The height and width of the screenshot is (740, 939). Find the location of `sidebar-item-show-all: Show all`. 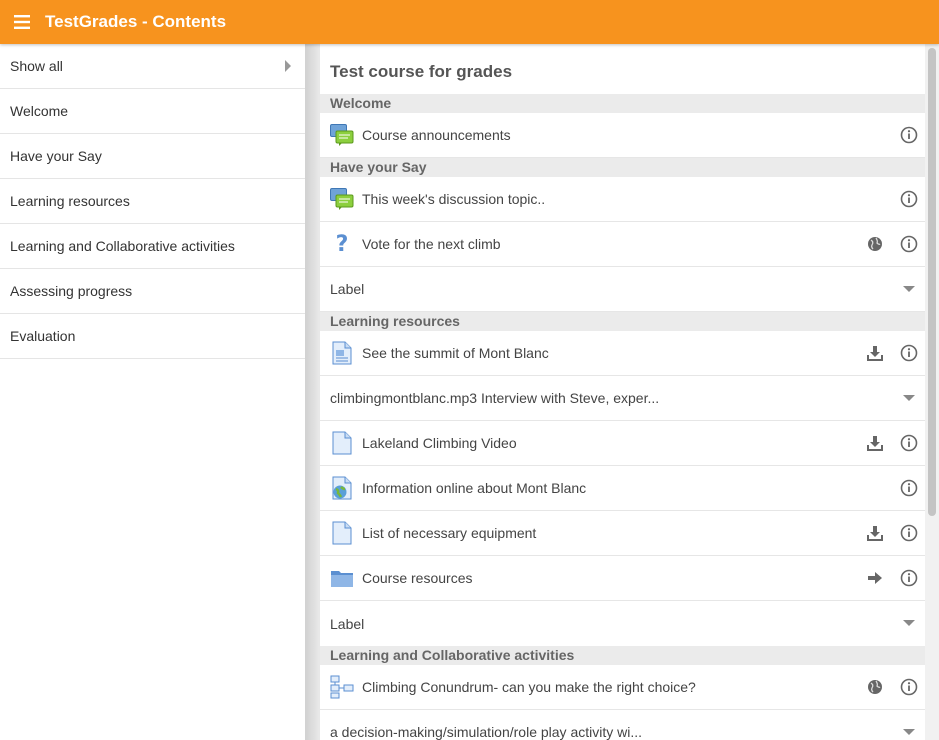

sidebar-item-show-all: Show all is located at coordinates (152, 66).